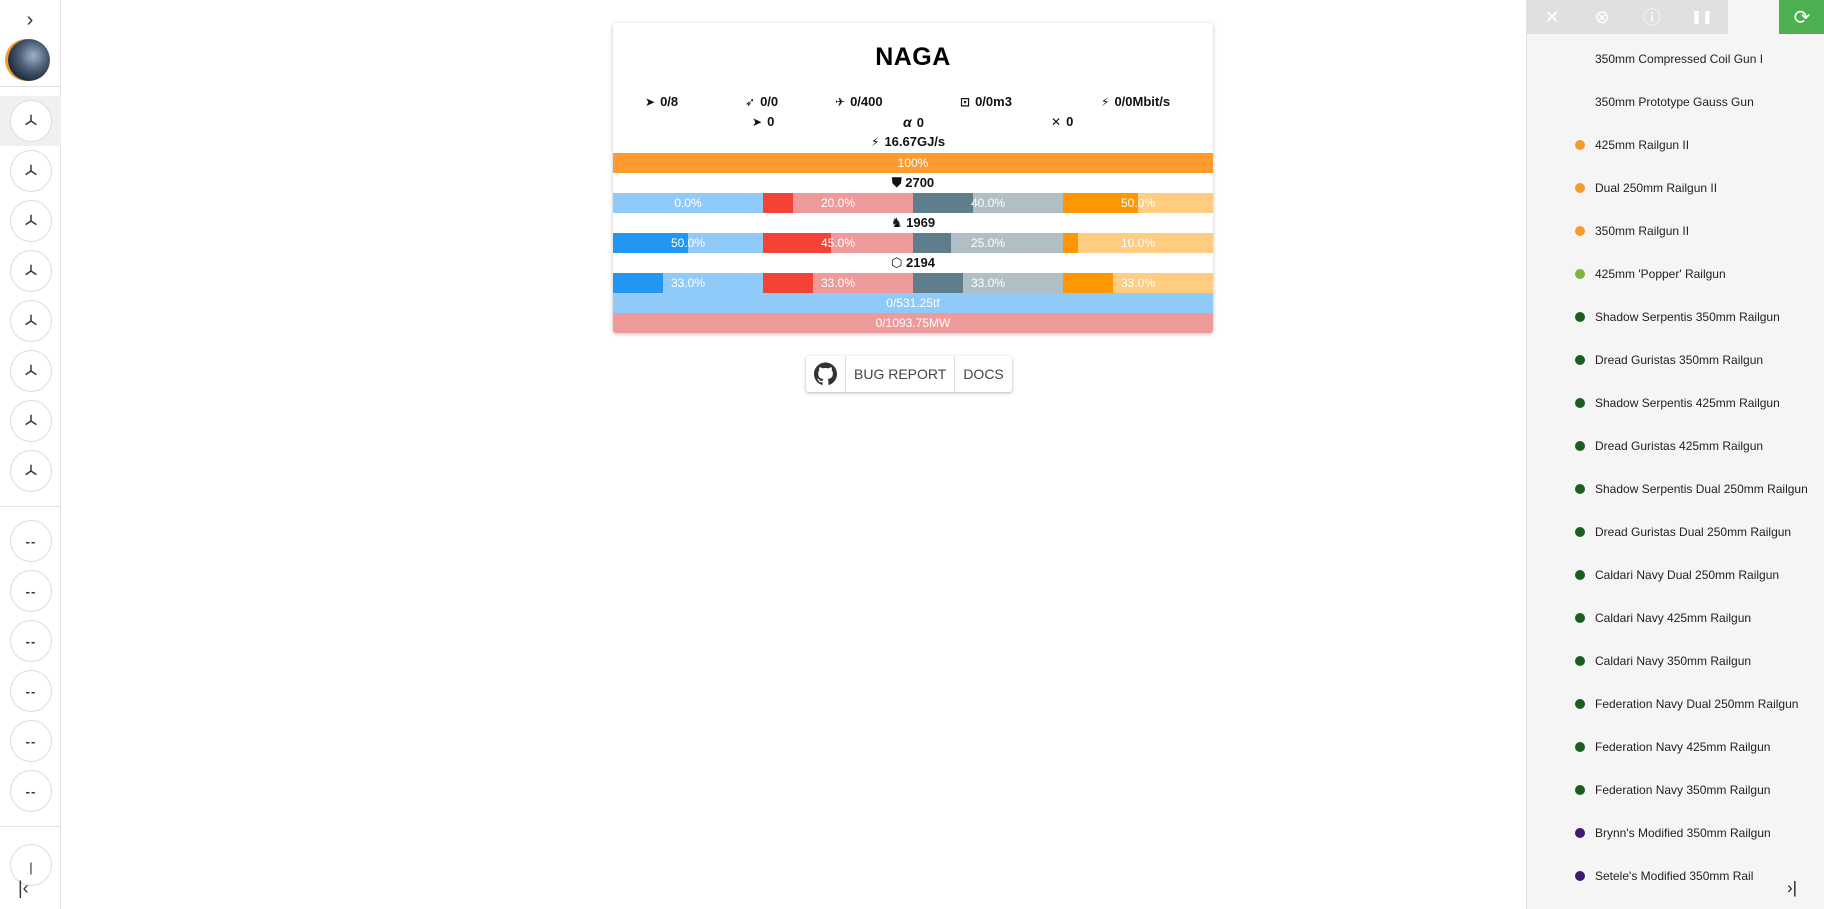 The width and height of the screenshot is (1824, 909). What do you see at coordinates (1697, 703) in the screenshot?
I see `module-name: Federation Navy Dual 250mm Railgun` at bounding box center [1697, 703].